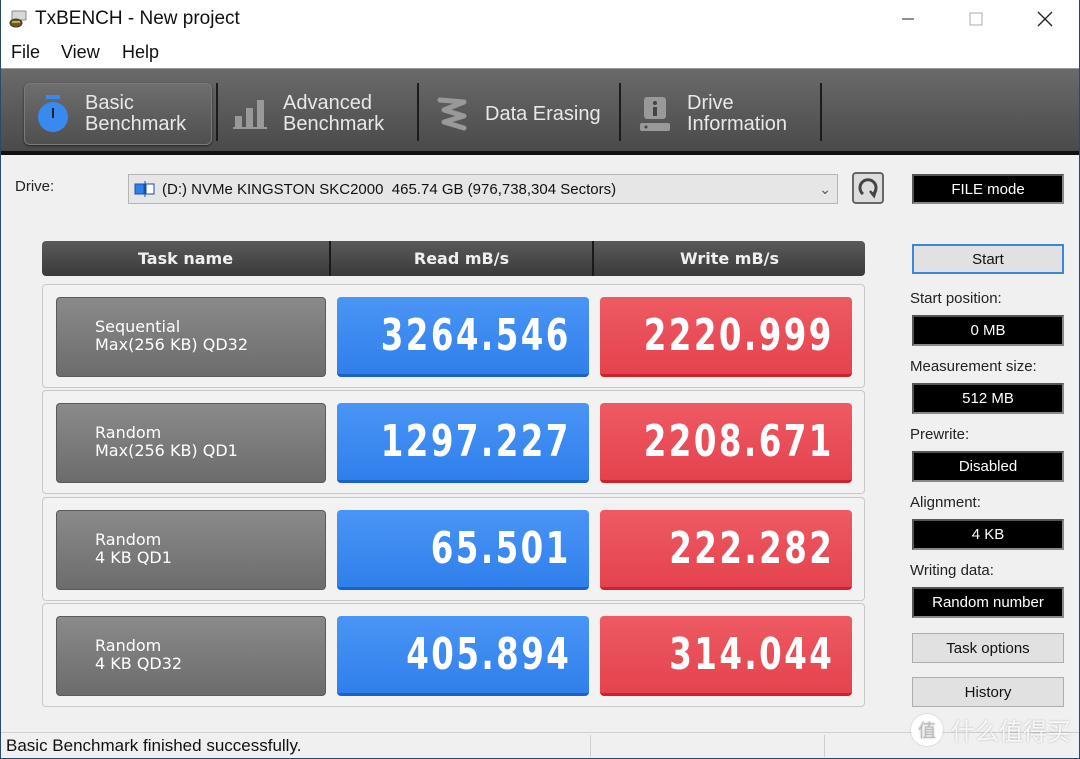  What do you see at coordinates (956, 298) in the screenshot?
I see `start-position-label: Start position:` at bounding box center [956, 298].